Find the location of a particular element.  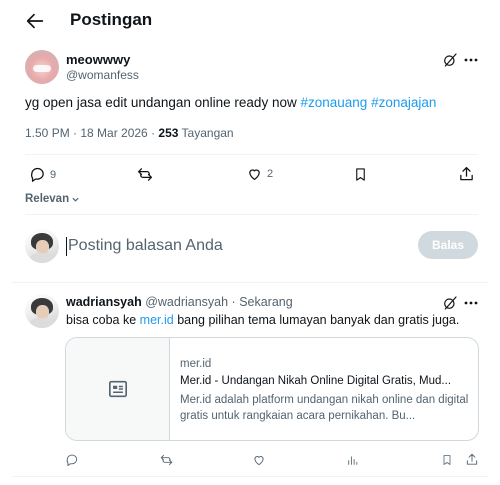

reply-count: 9 is located at coordinates (53, 174).